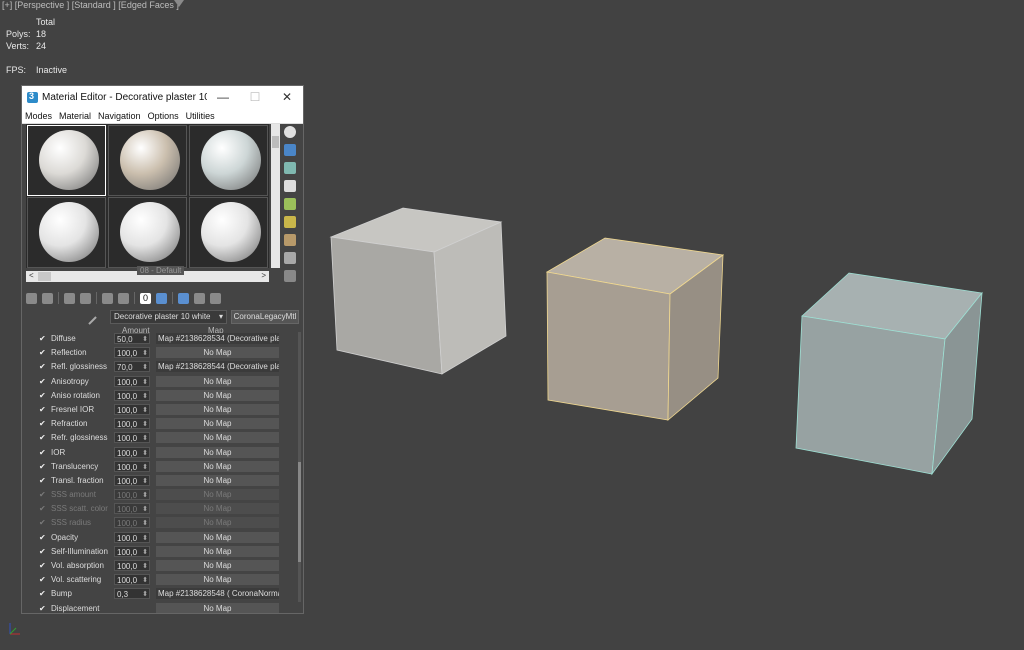 The width and height of the screenshot is (1024, 650). What do you see at coordinates (132, 594) in the screenshot?
I see `param-amount-spinner: 0,3` at bounding box center [132, 594].